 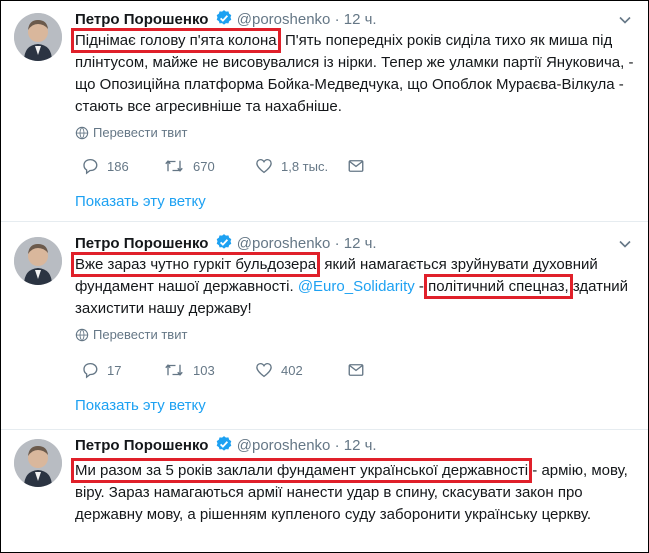 What do you see at coordinates (189, 371) in the screenshot?
I see `retweet-button: 103` at bounding box center [189, 371].